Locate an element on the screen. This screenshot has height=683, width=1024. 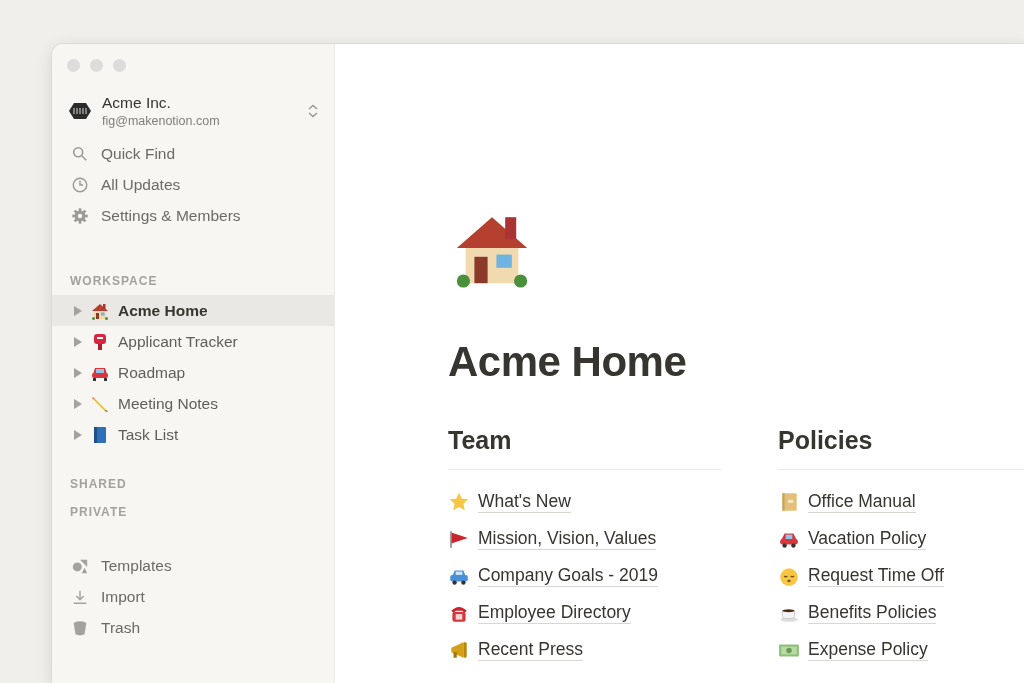
section-label: SHARED is located at coordinates (98, 484).